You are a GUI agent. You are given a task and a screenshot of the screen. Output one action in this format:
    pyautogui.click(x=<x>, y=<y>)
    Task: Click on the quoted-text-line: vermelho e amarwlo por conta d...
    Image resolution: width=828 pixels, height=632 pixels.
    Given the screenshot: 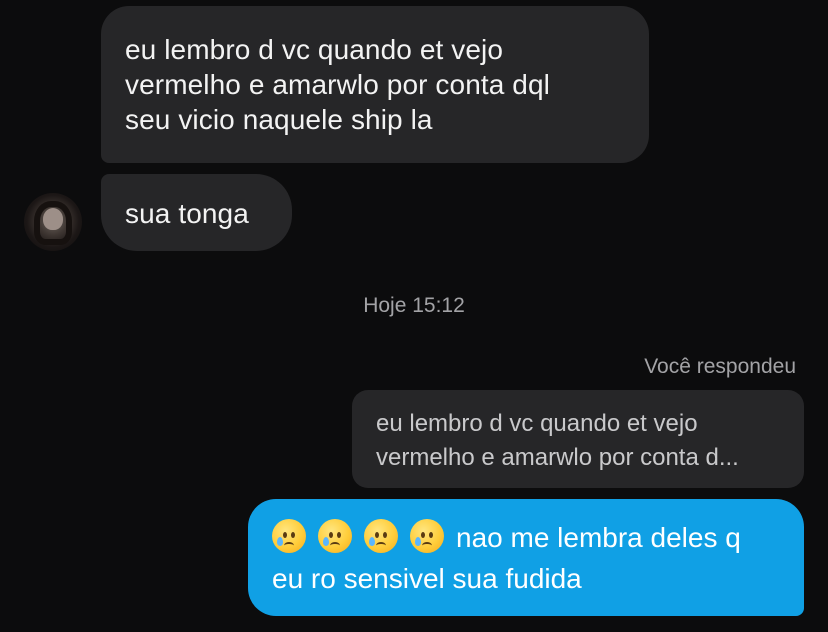 What is the action you would take?
    pyautogui.click(x=557, y=457)
    